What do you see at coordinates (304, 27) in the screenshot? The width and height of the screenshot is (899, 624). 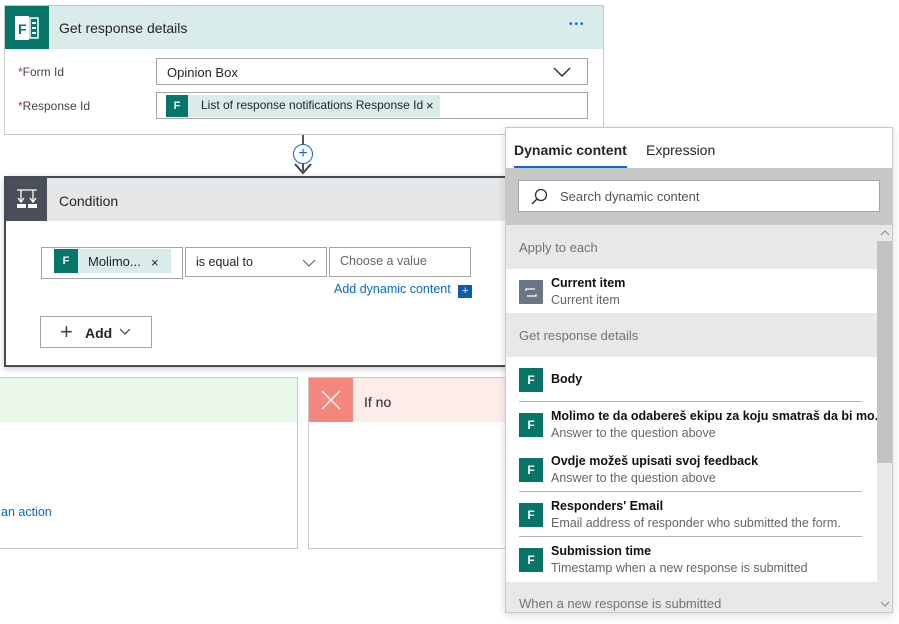 I see `card-header: F Get response details •••` at bounding box center [304, 27].